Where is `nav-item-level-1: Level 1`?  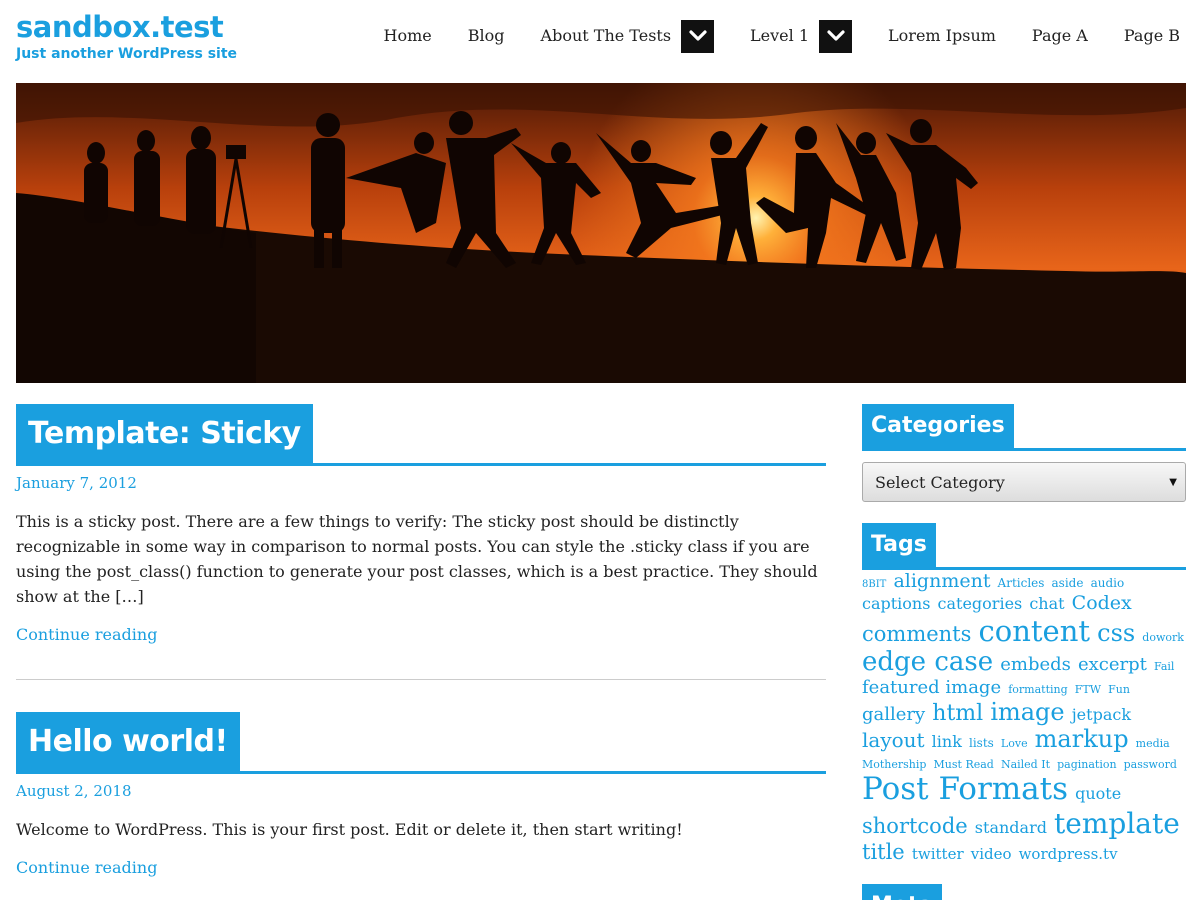
nav-item-level-1: Level 1 is located at coordinates (801, 36).